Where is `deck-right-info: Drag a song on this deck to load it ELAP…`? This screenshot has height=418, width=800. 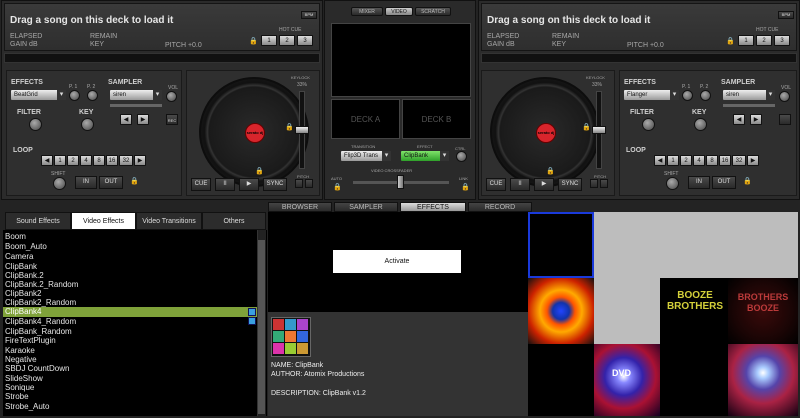
deck-right-info: Drag a song on this deck to load it ELAP… is located at coordinates (639, 27).